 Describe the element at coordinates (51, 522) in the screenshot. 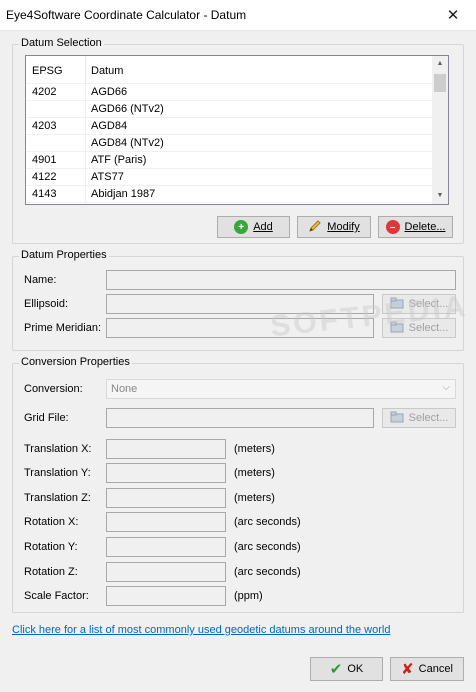

I see `rotation-x-label: Rotation X:` at that location.